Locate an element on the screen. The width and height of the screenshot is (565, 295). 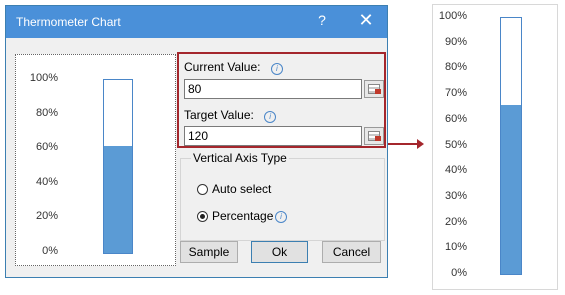
percentage-info-icon: i is located at coordinates (281, 217).